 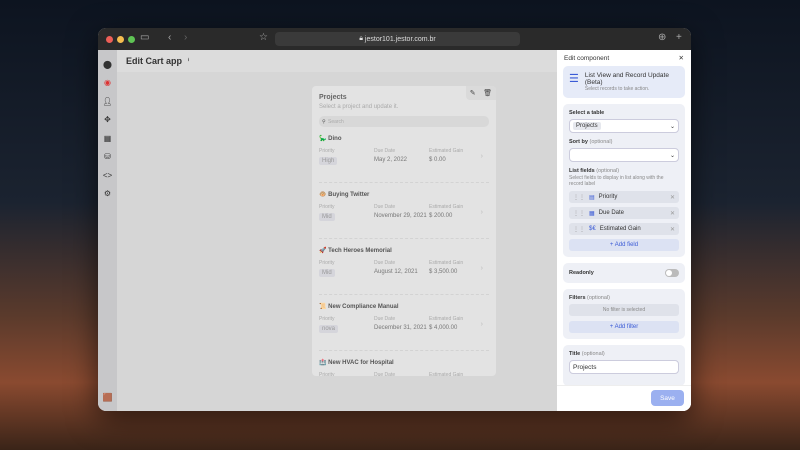 What do you see at coordinates (611, 213) in the screenshot?
I see `field-name: Due Date` at bounding box center [611, 213].